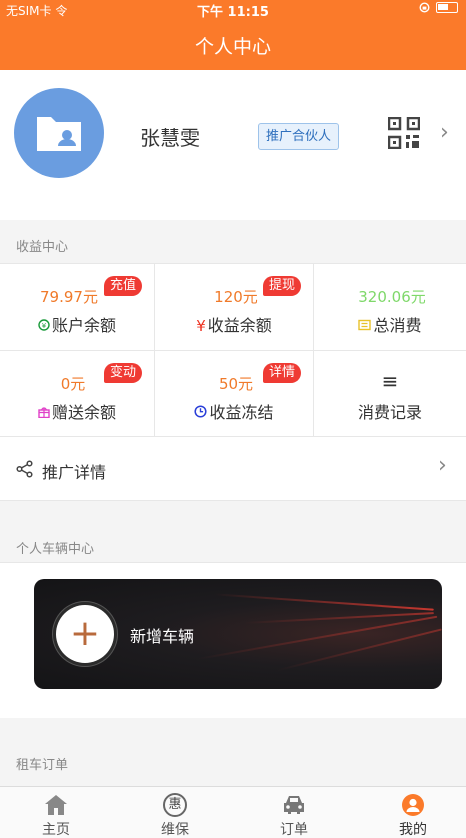 This screenshot has height=838, width=466. I want to click on qr-code-icon, so click(404, 133).